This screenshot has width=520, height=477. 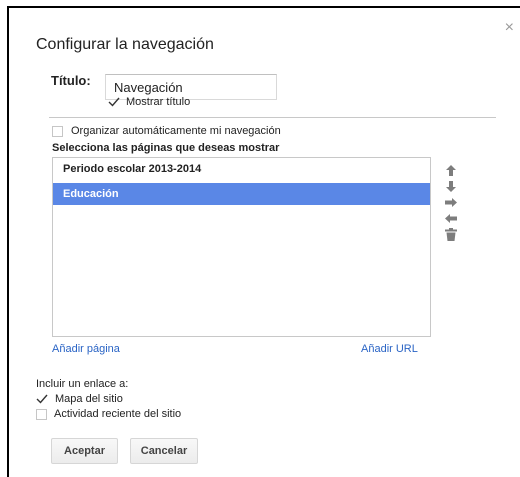 What do you see at coordinates (451, 170) in the screenshot?
I see `arrow-up-icon` at bounding box center [451, 170].